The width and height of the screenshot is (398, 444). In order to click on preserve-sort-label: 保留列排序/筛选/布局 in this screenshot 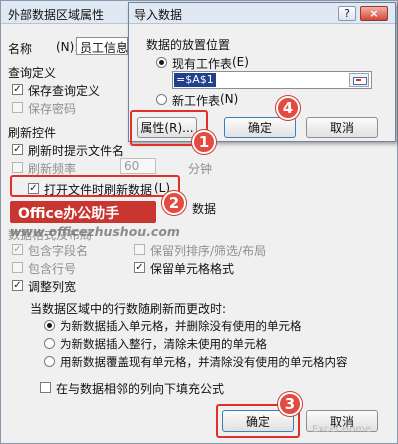, I will do `click(208, 251)`.